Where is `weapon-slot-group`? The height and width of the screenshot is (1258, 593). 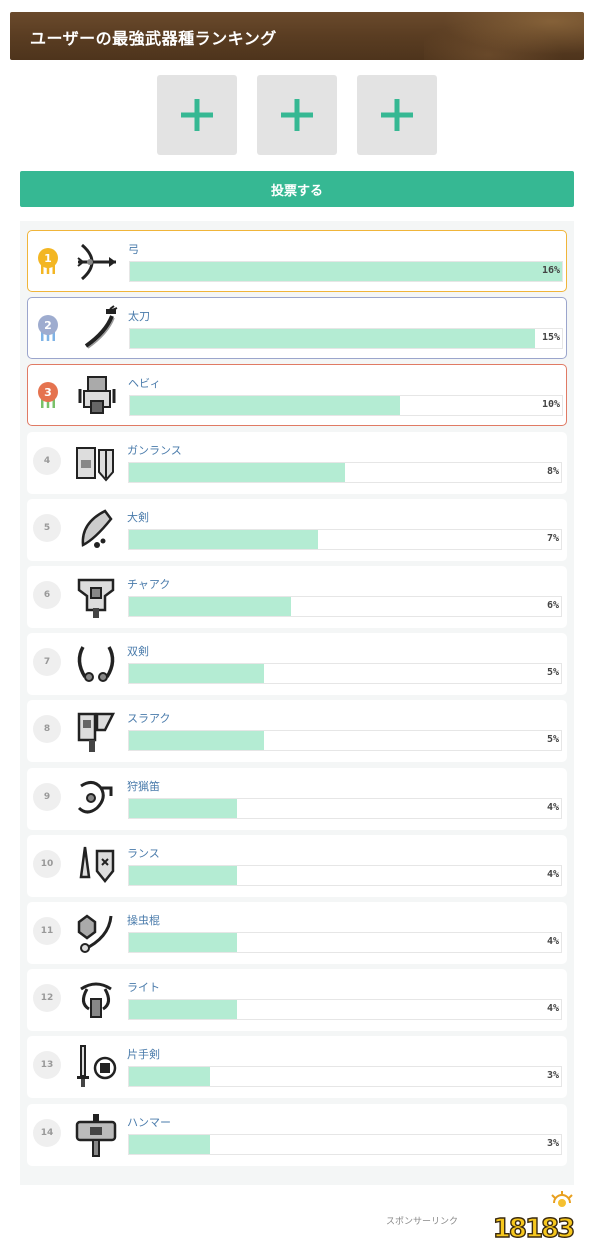 weapon-slot-group is located at coordinates (297, 115).